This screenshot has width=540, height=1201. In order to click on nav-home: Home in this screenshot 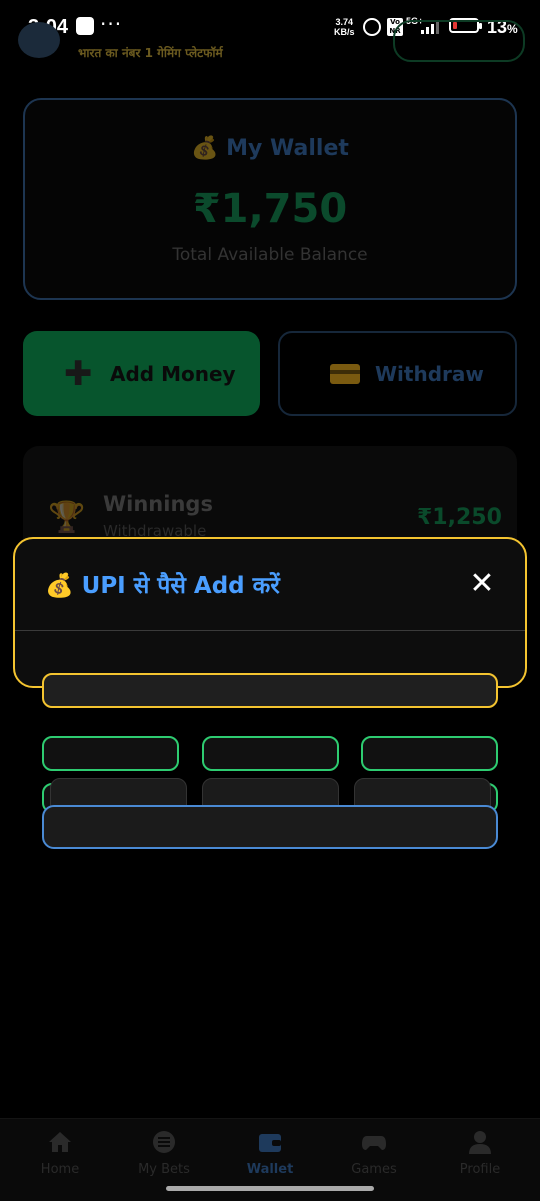, I will do `click(60, 1153)`.